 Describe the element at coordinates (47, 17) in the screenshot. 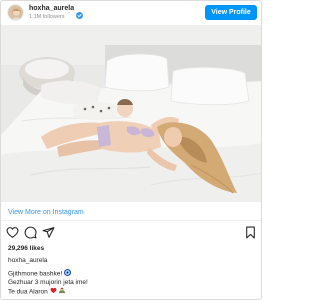

I see `follower-count: 1.1M followers` at that location.